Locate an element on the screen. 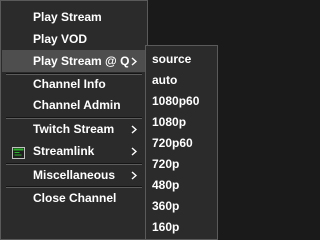 The image size is (320, 240). menu-item-play-stream-quality: Play Stream @ Q is located at coordinates (74, 61).